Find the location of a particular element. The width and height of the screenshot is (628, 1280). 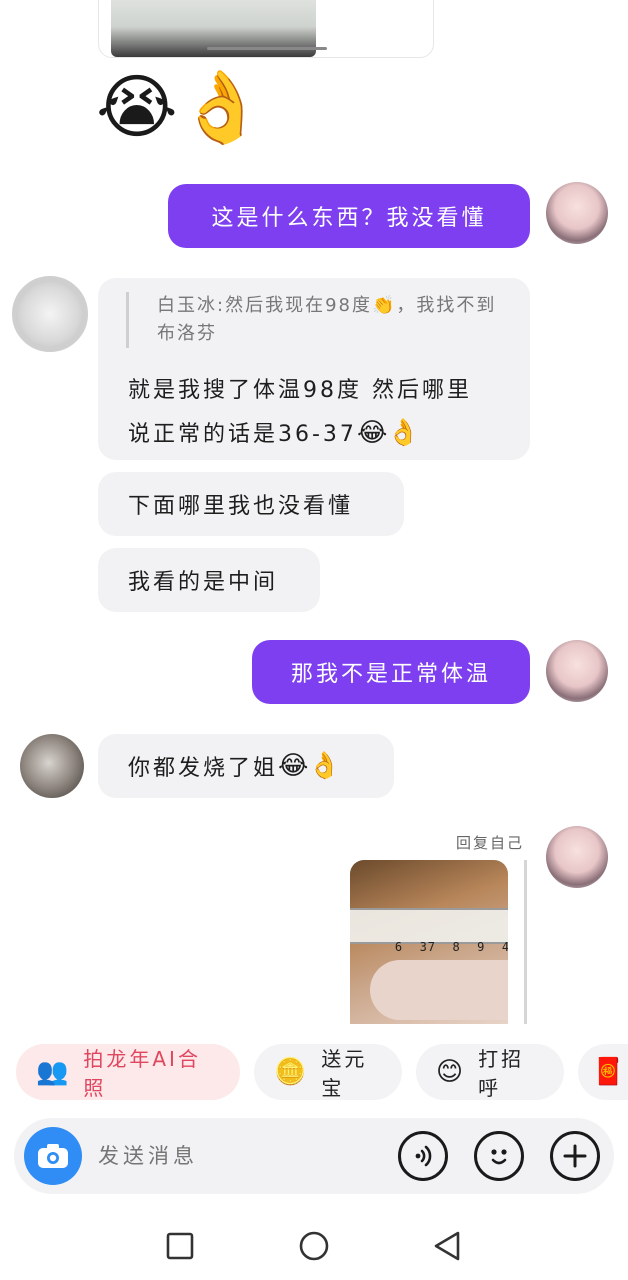

quick-action-greet: 😊 打招呼 is located at coordinates (490, 1072).